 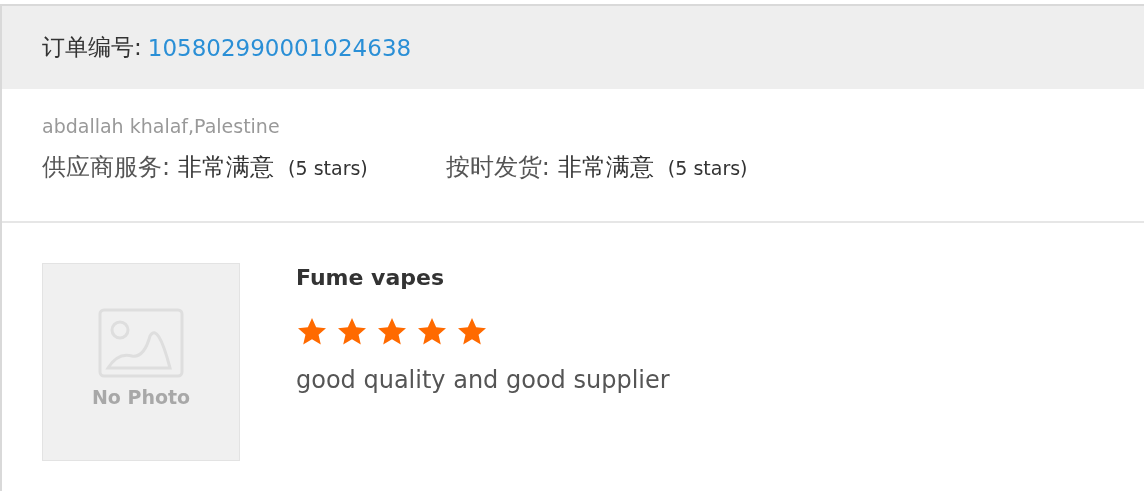 I want to click on rating-label: 供应商服务:, so click(x=106, y=167).